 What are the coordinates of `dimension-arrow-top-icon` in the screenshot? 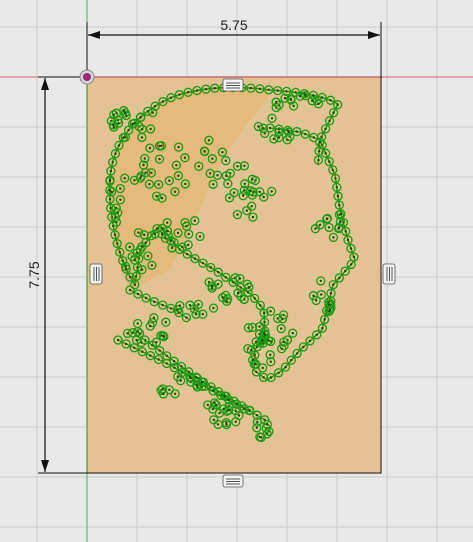 It's located at (45, 84).